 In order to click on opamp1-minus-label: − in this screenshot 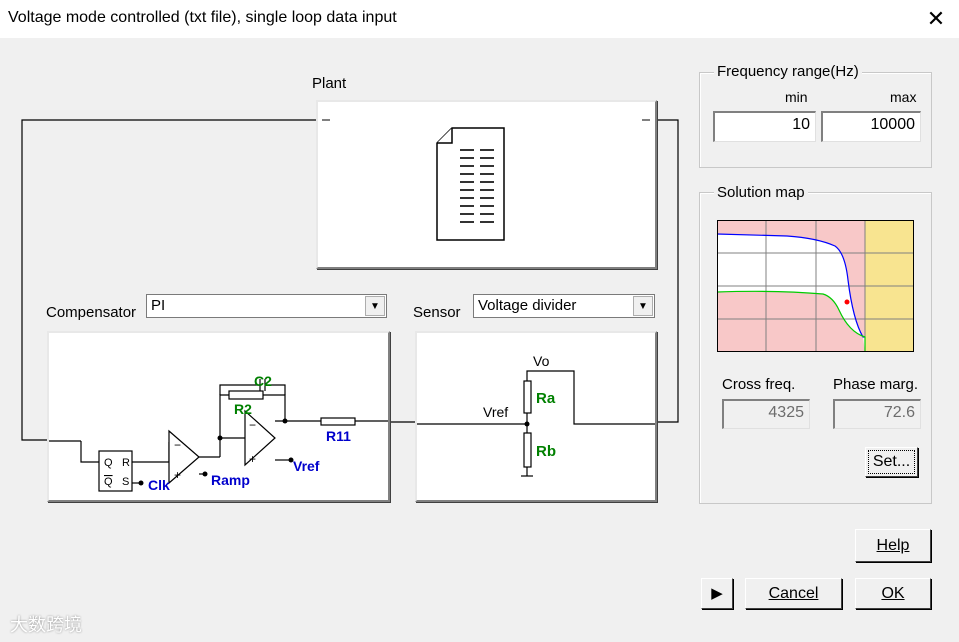, I will do `click(177, 445)`.